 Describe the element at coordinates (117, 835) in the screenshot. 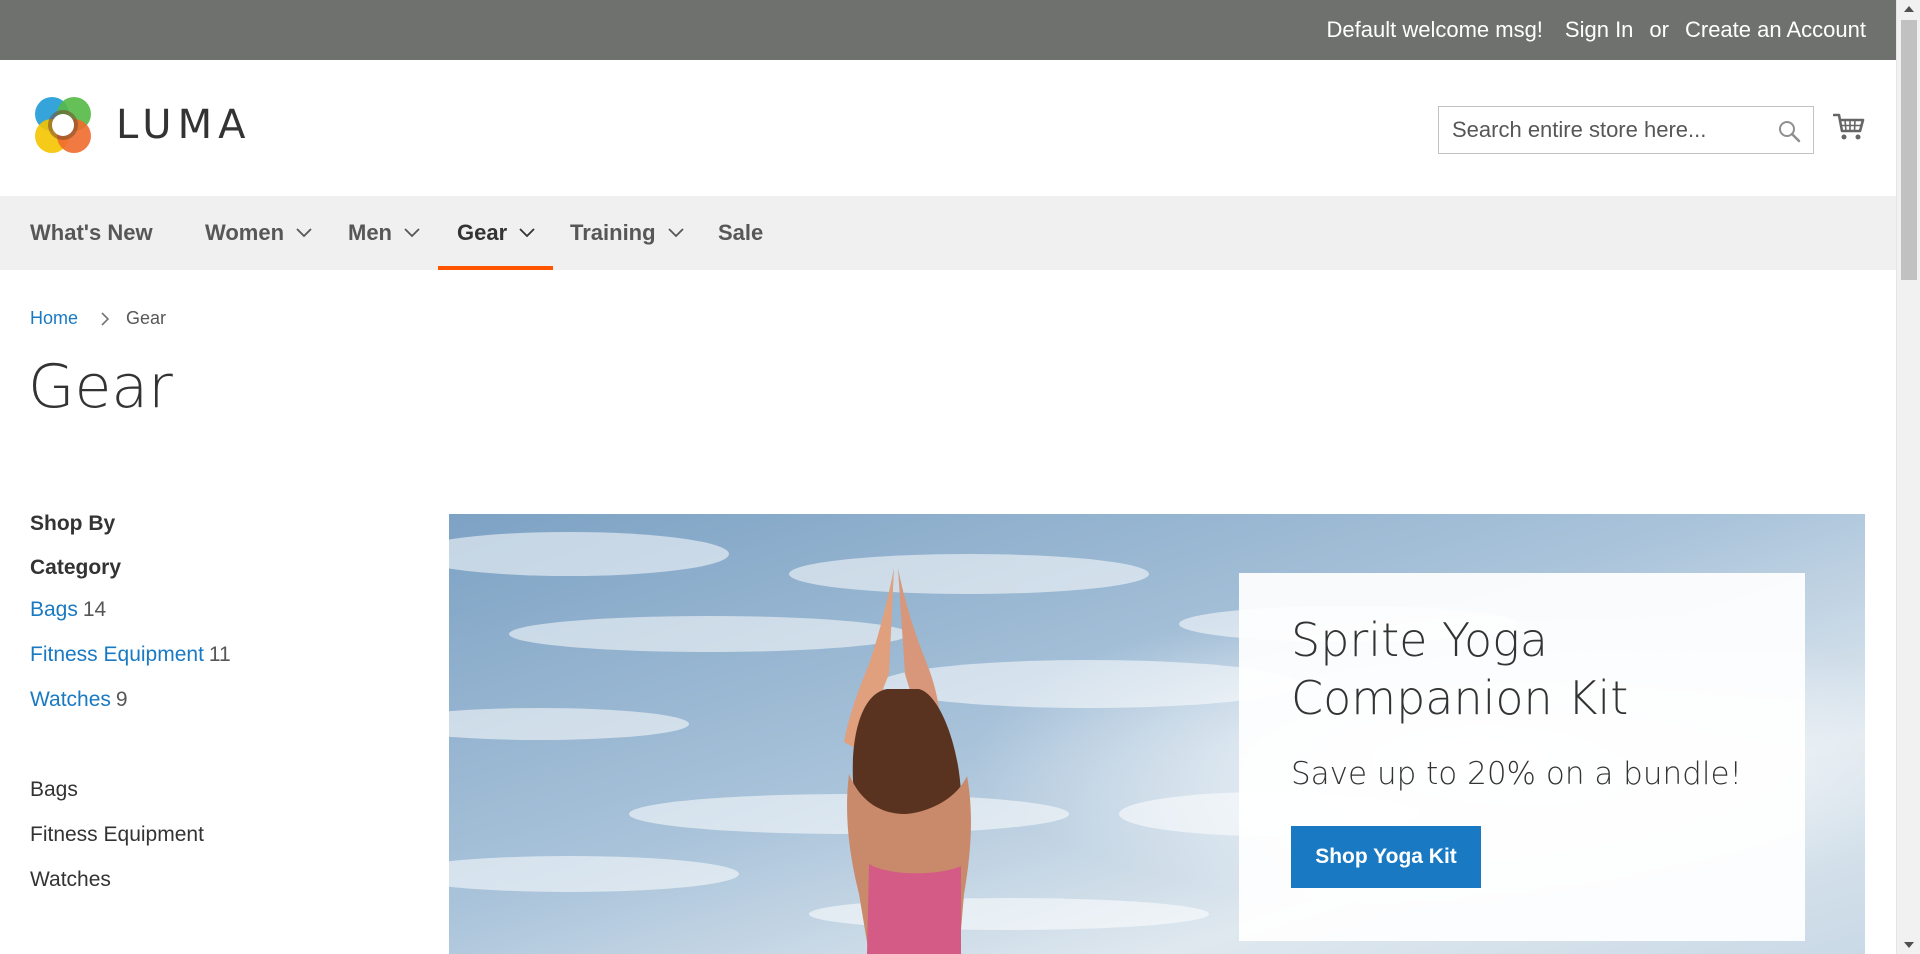

I see `category-link-fitness-equipment: Fitness Equipment` at that location.